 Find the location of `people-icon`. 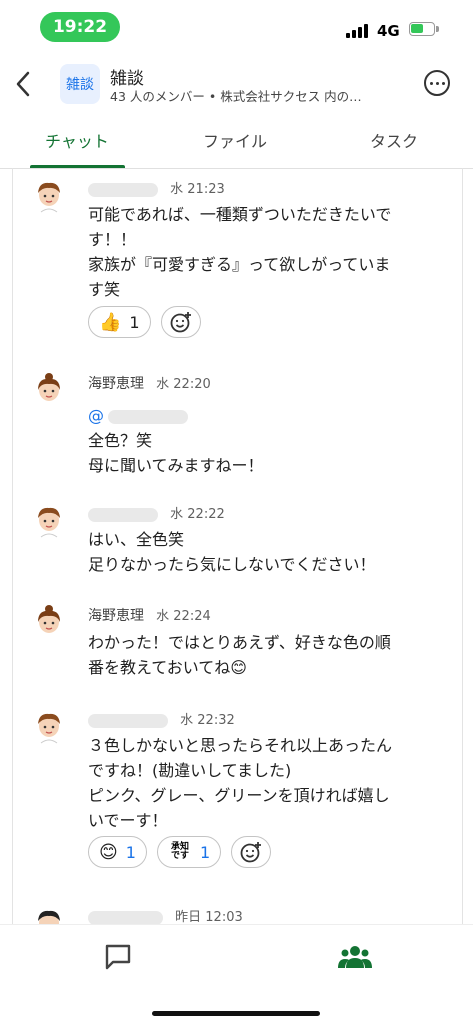

people-icon is located at coordinates (355, 957).